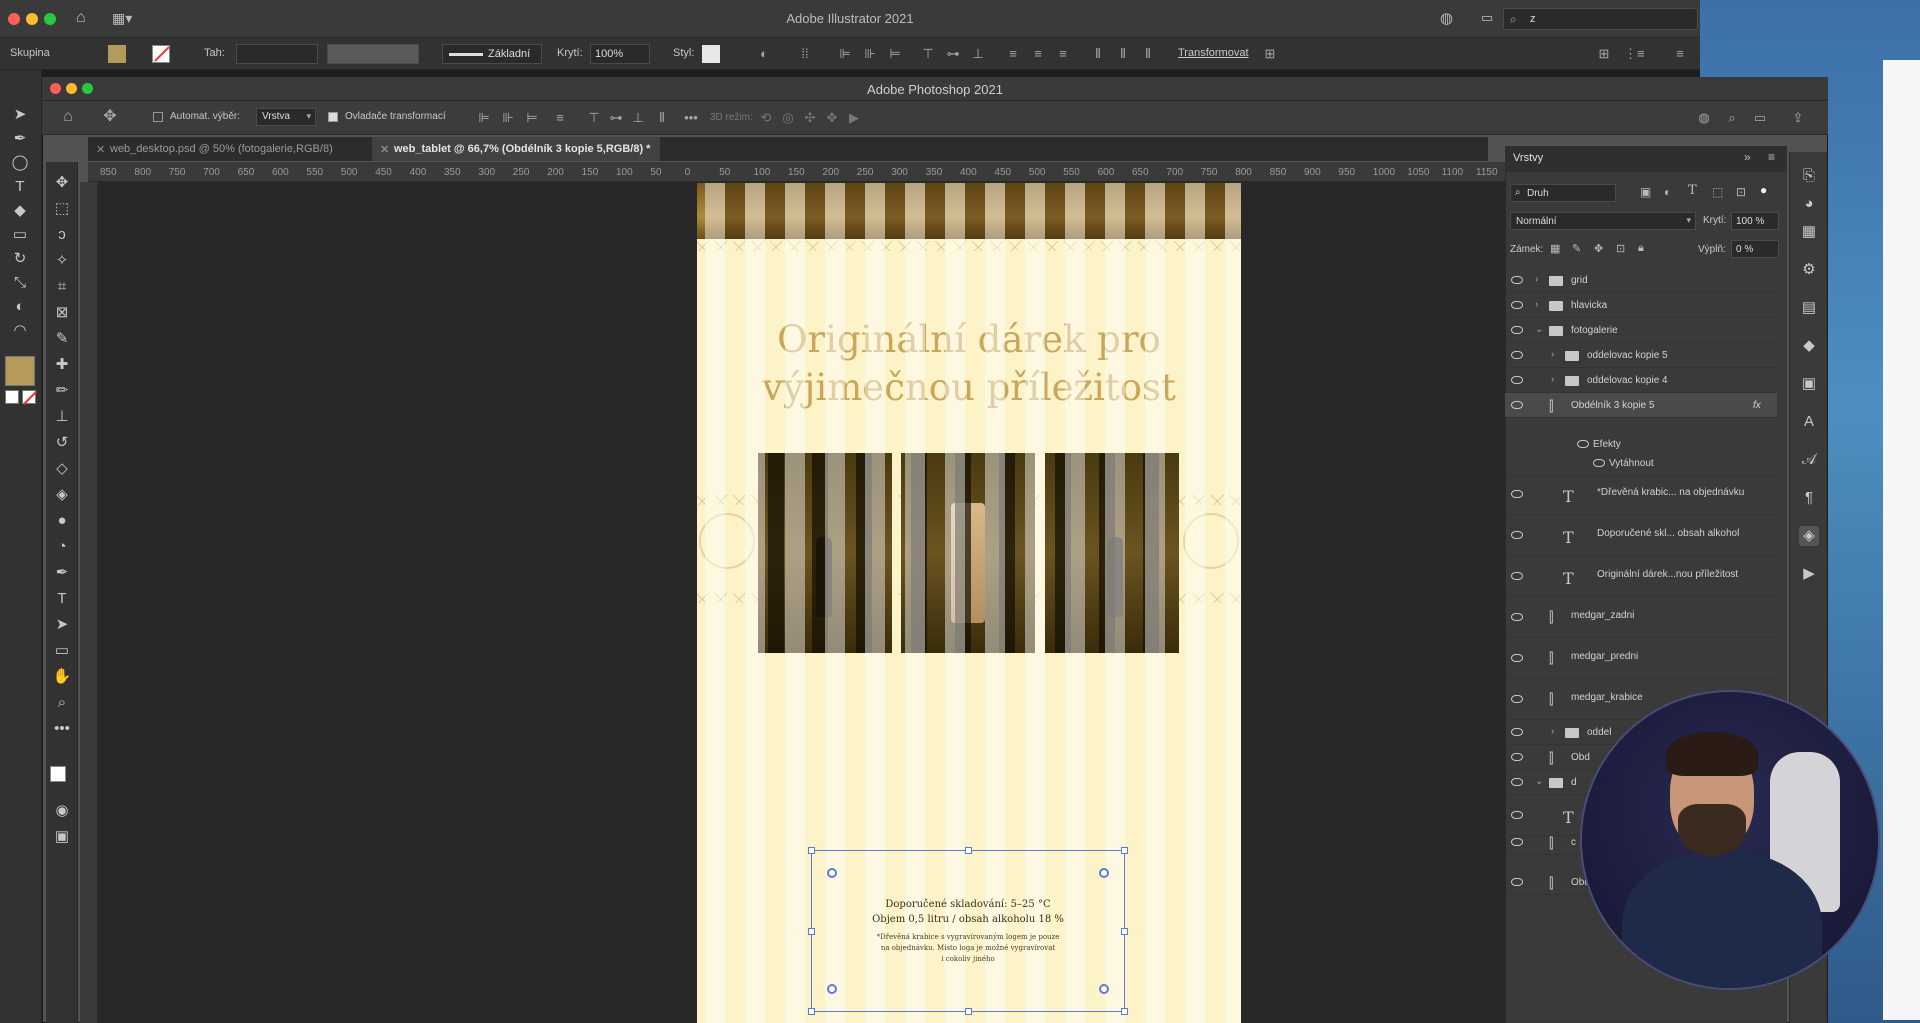 This screenshot has height=1023, width=1920. Describe the element at coordinates (117, 54) in the screenshot. I see `fill-swatch` at that location.